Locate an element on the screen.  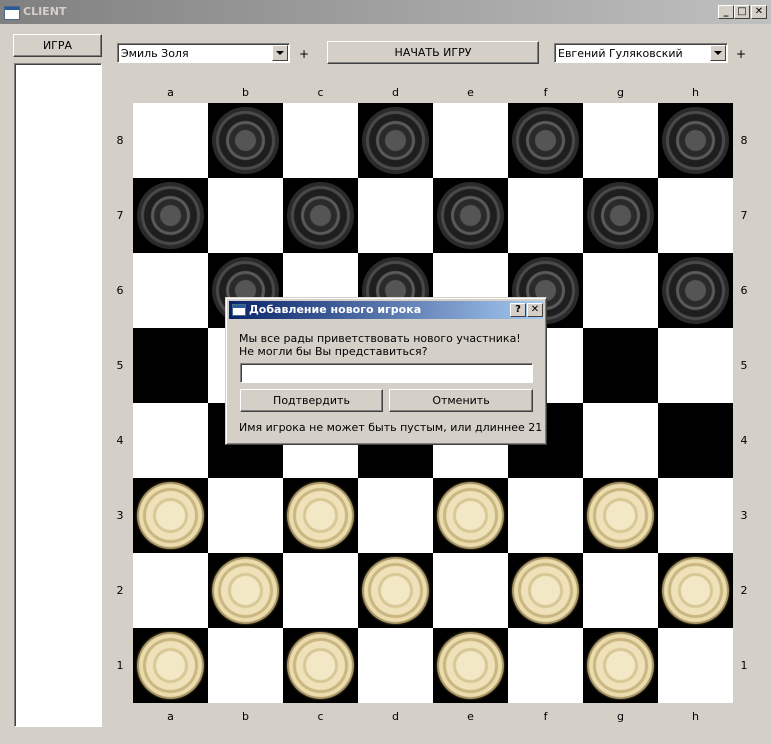
board-square-e7 is located at coordinates (470, 215).